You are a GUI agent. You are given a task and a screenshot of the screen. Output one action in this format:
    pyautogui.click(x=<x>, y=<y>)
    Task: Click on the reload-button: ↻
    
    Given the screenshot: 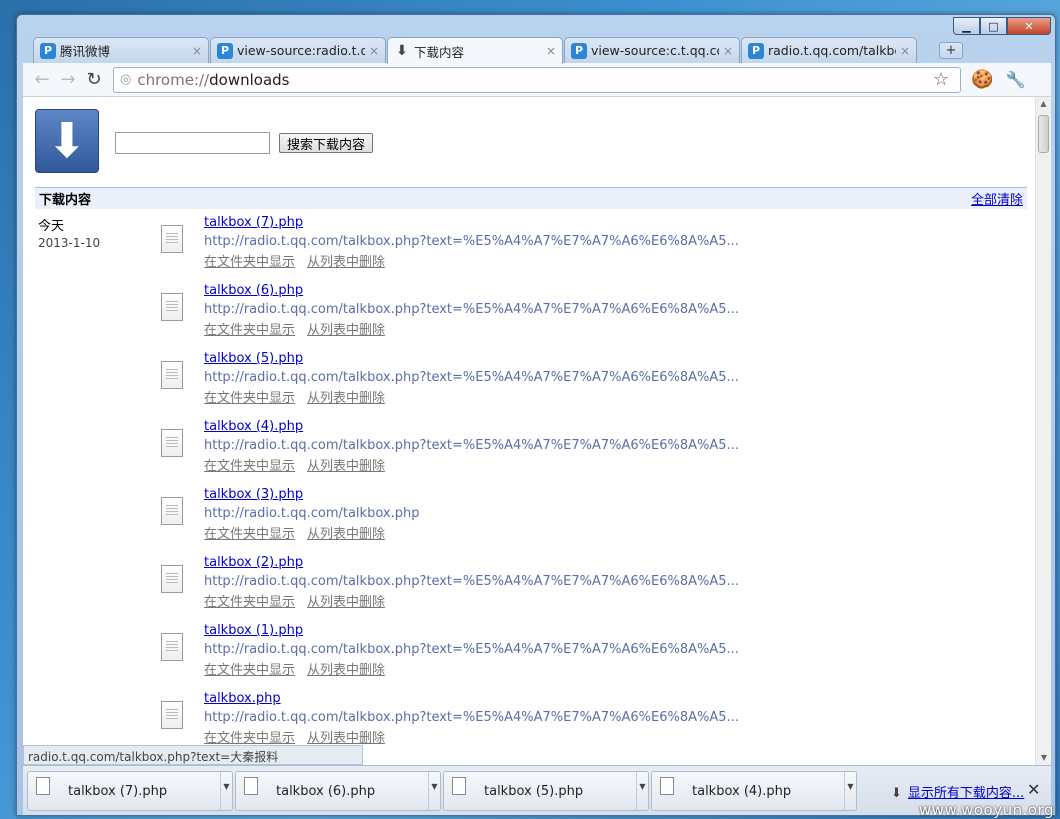 What is the action you would take?
    pyautogui.click(x=94, y=79)
    